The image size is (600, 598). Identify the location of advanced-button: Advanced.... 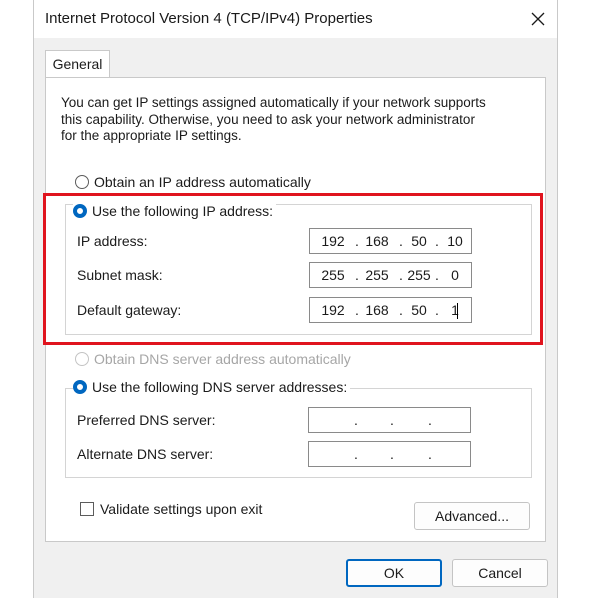
(472, 516).